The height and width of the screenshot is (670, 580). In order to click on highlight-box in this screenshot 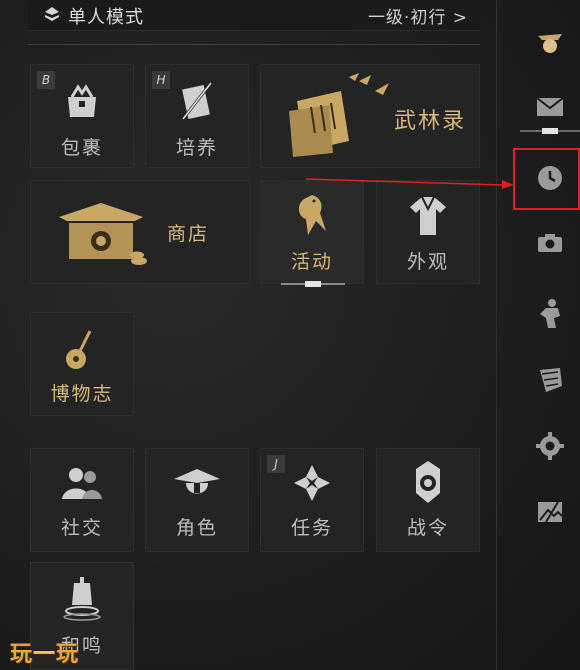, I will do `click(546, 179)`.